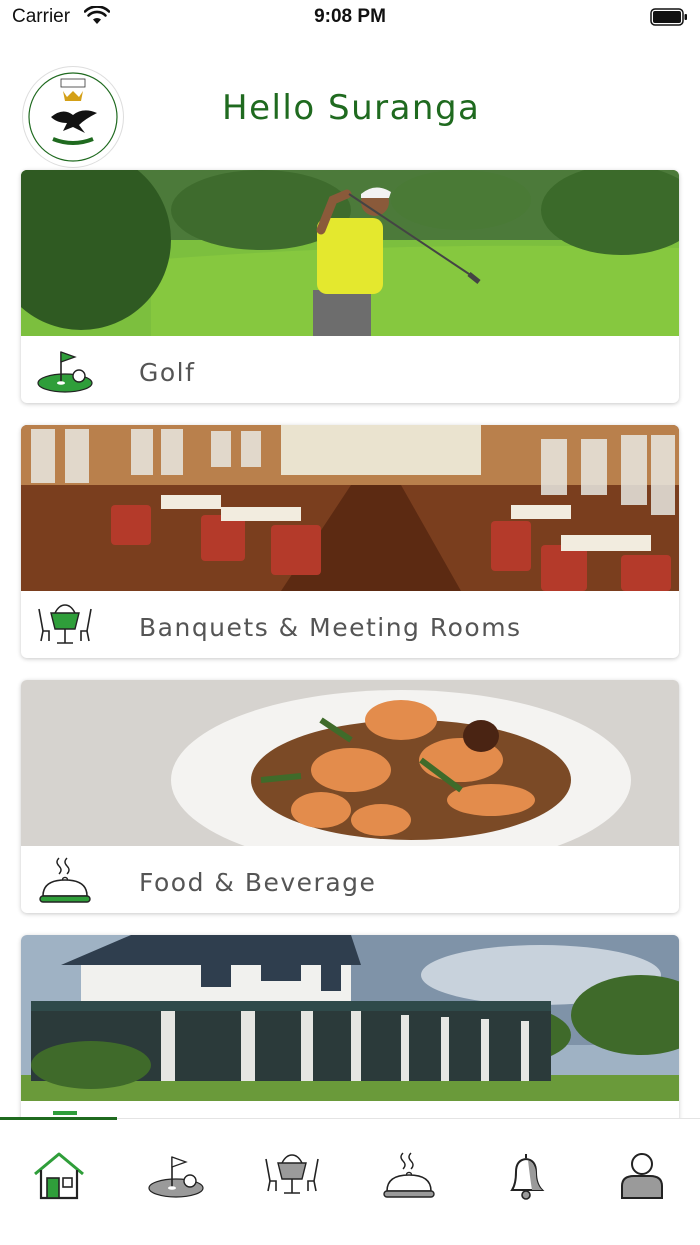 This screenshot has height=1245, width=700. I want to click on clock: 9:08 PM, so click(350, 16).